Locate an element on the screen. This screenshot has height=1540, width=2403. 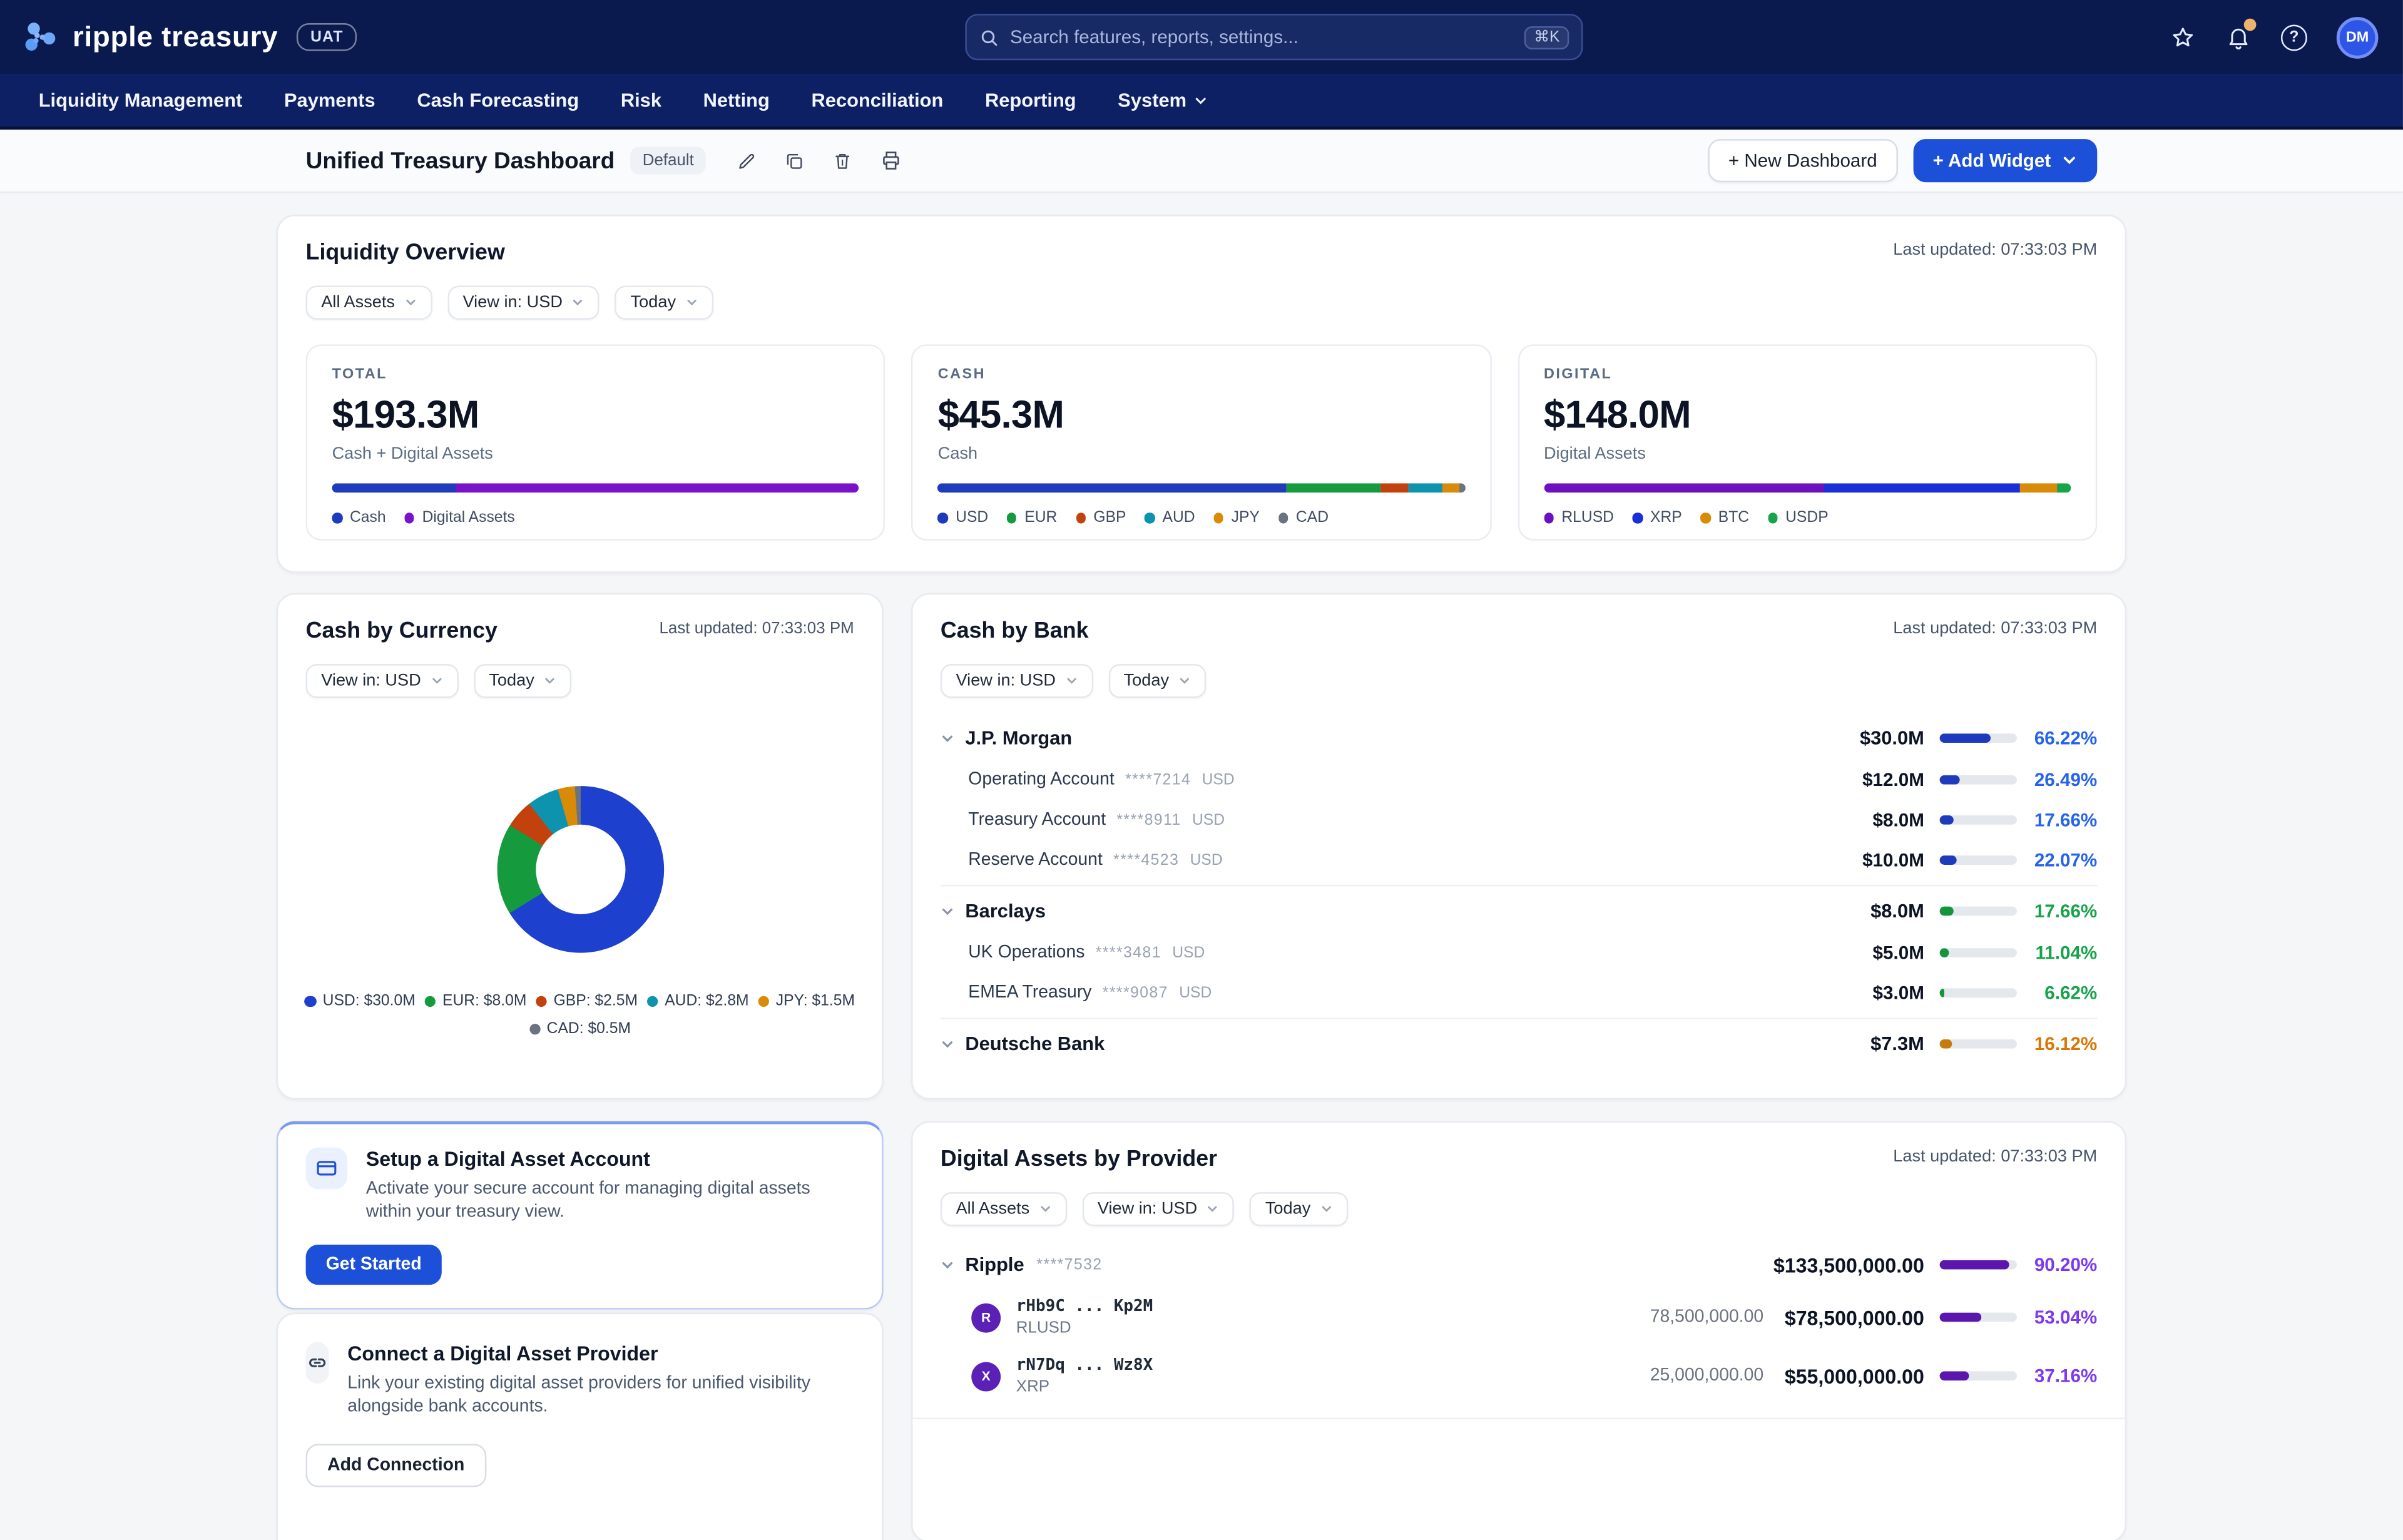
account-amount: $12.0M is located at coordinates (1893, 779).